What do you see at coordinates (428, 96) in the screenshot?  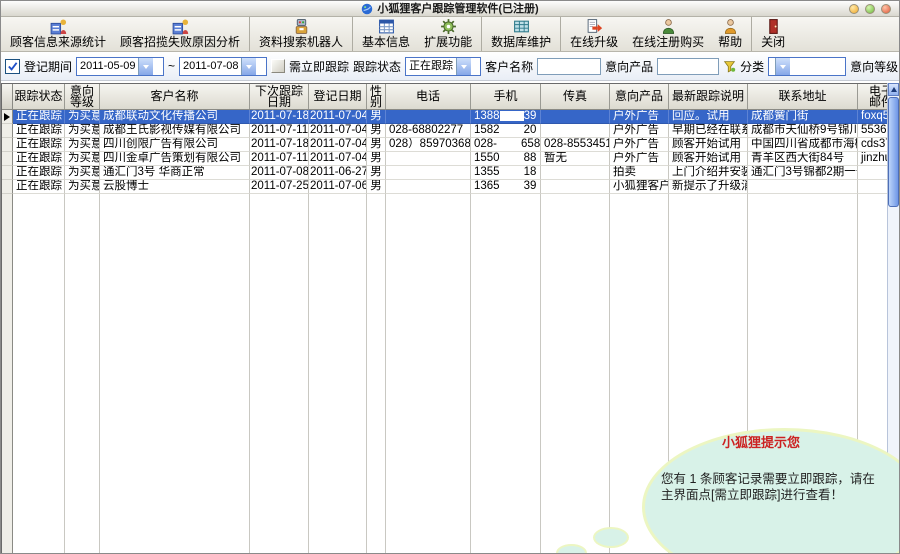 I see `column-header-phone: 电话` at bounding box center [428, 96].